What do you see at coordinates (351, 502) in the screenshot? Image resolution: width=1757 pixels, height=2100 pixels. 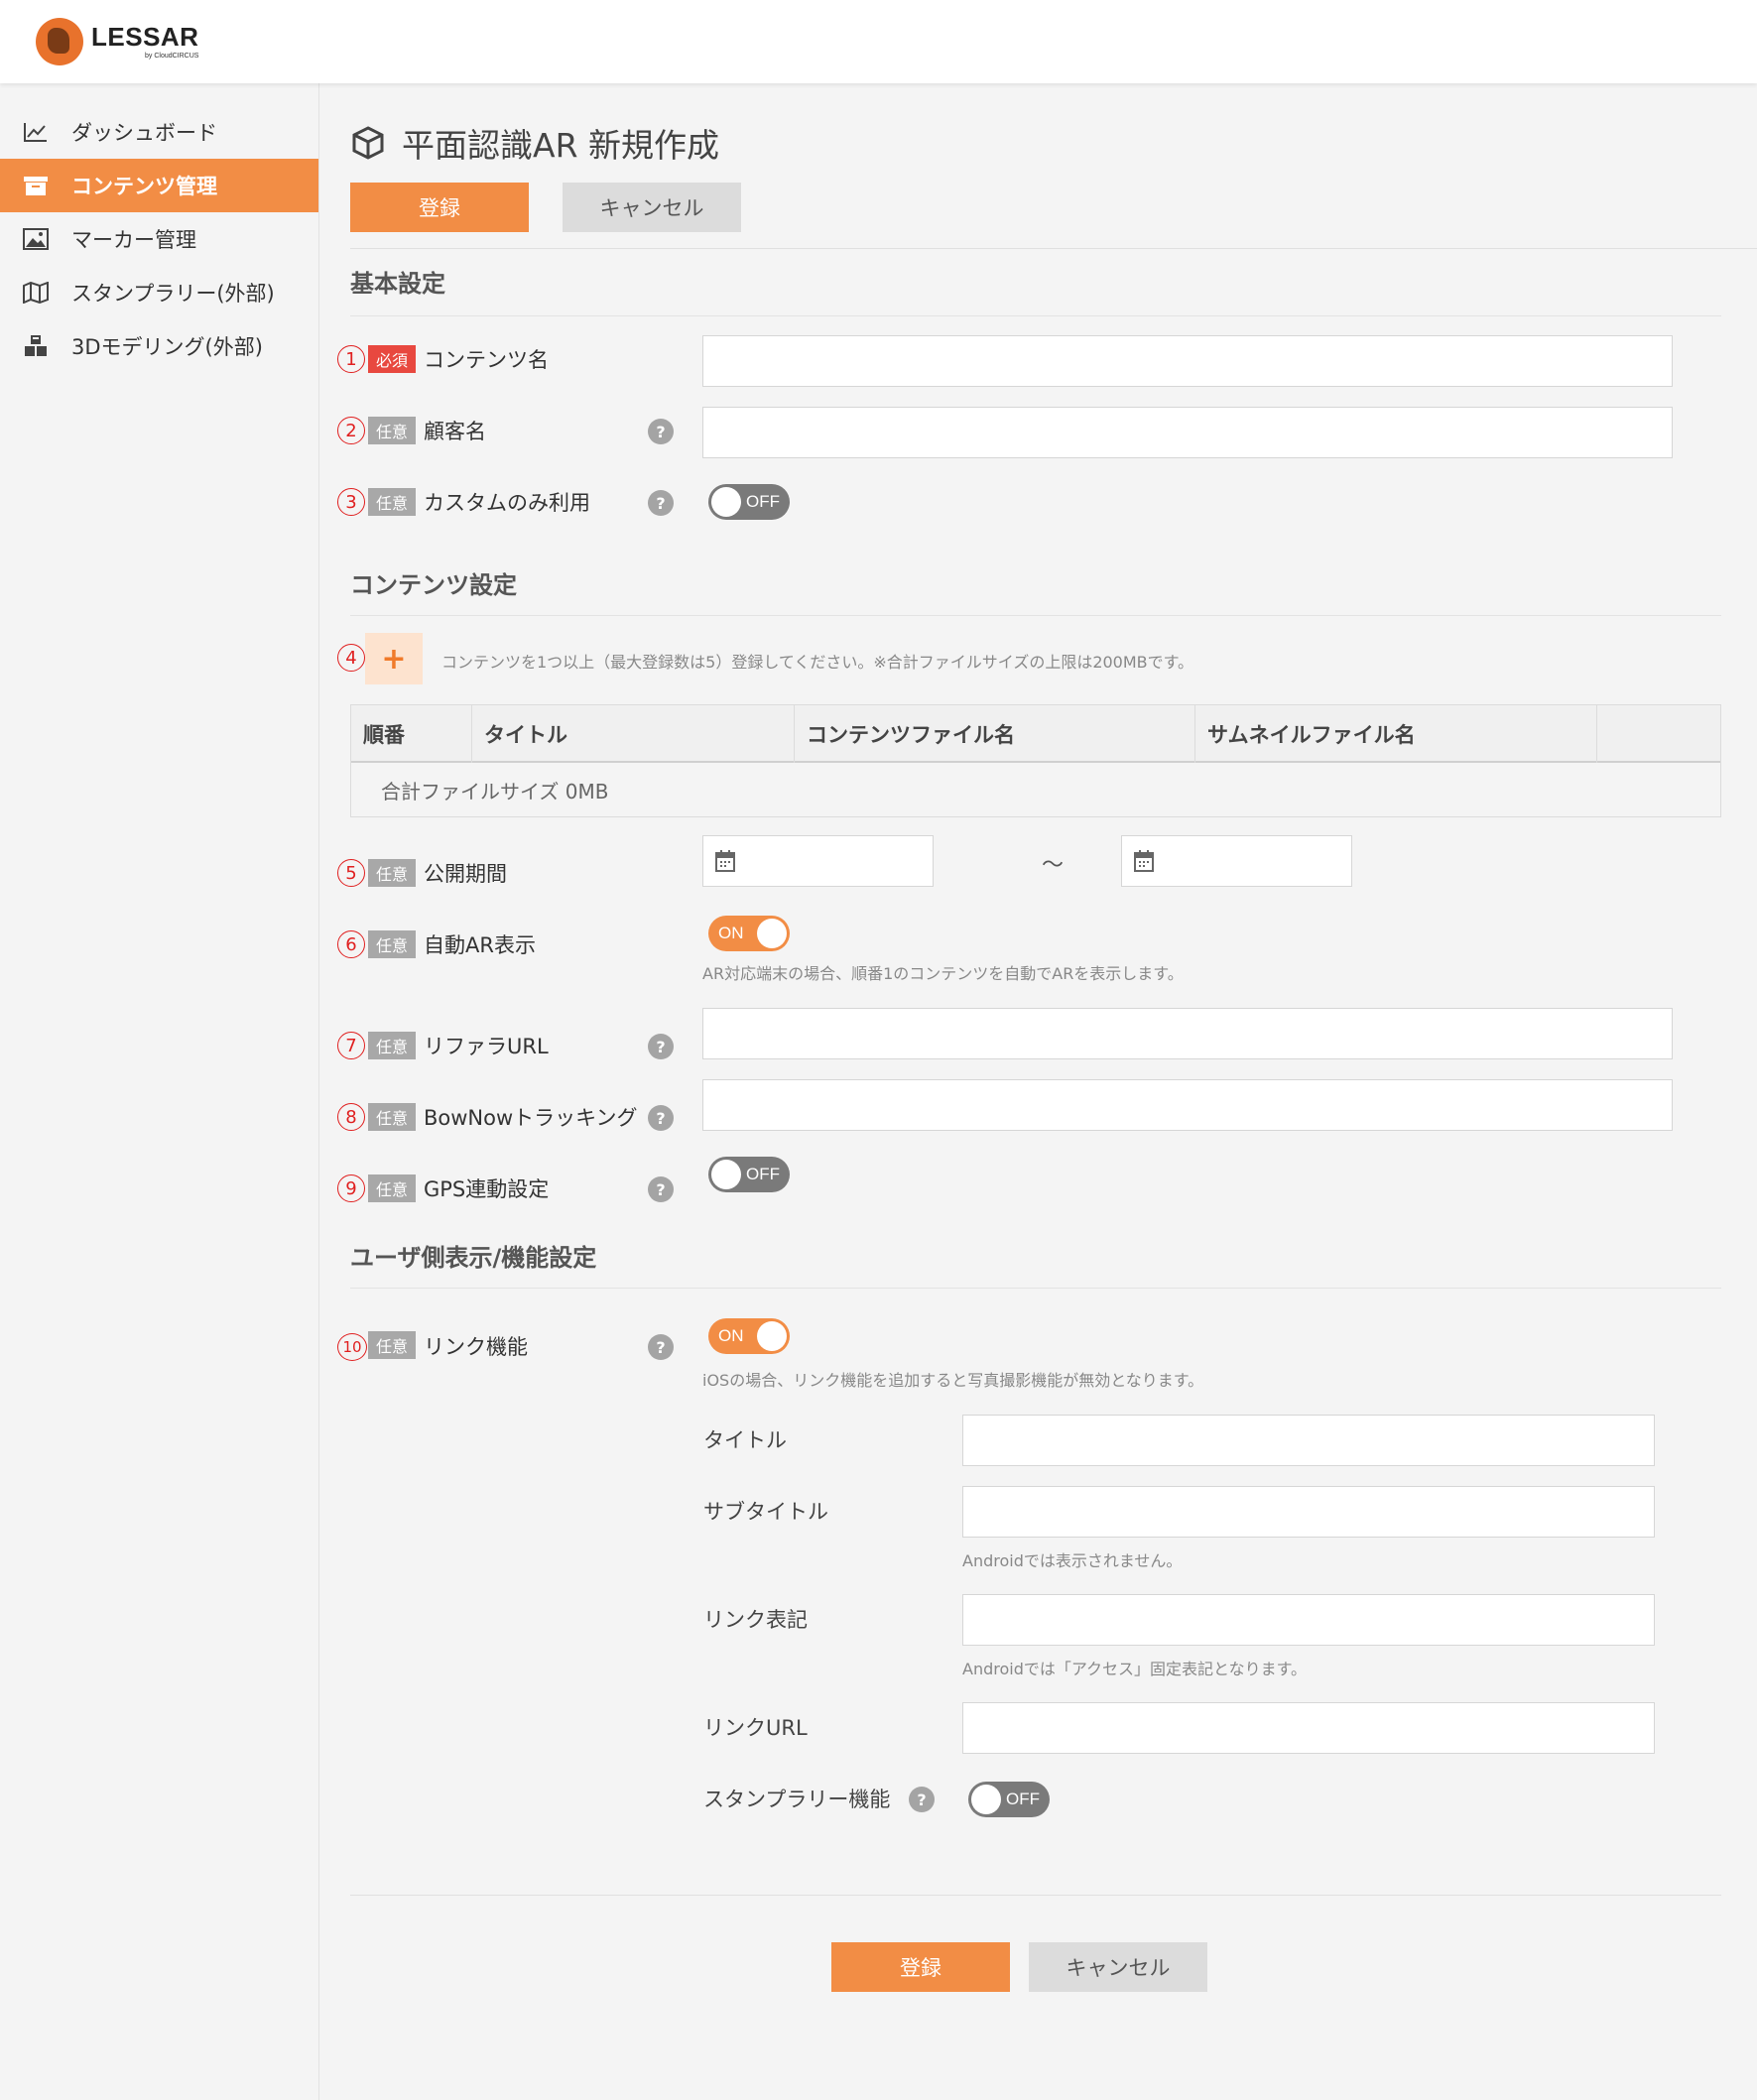 I see `row-number-3: 3` at bounding box center [351, 502].